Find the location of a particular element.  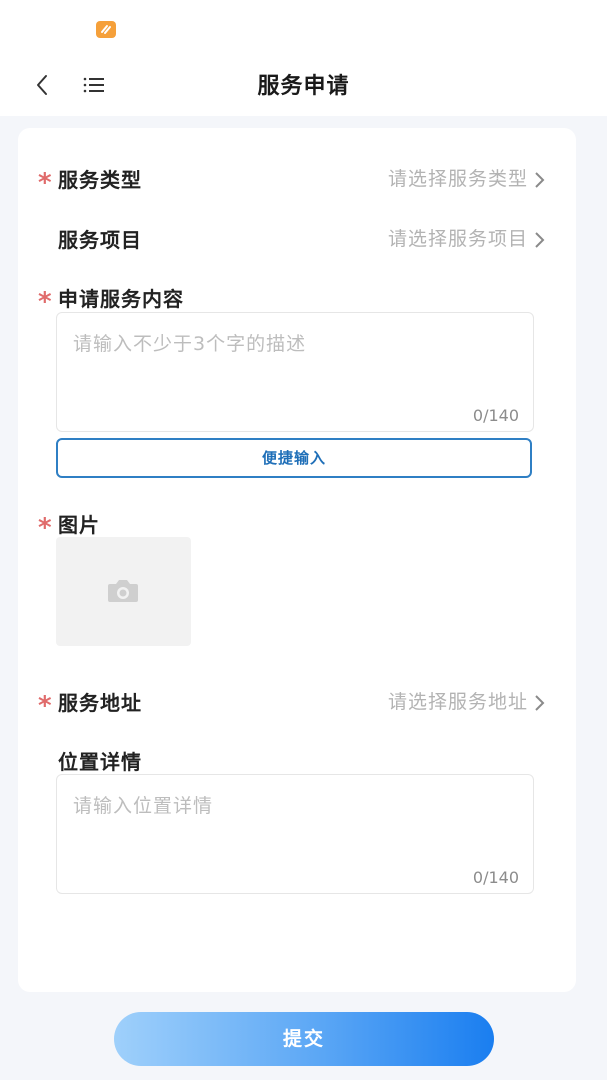

quick-input-button: 便捷输入 is located at coordinates (294, 458).